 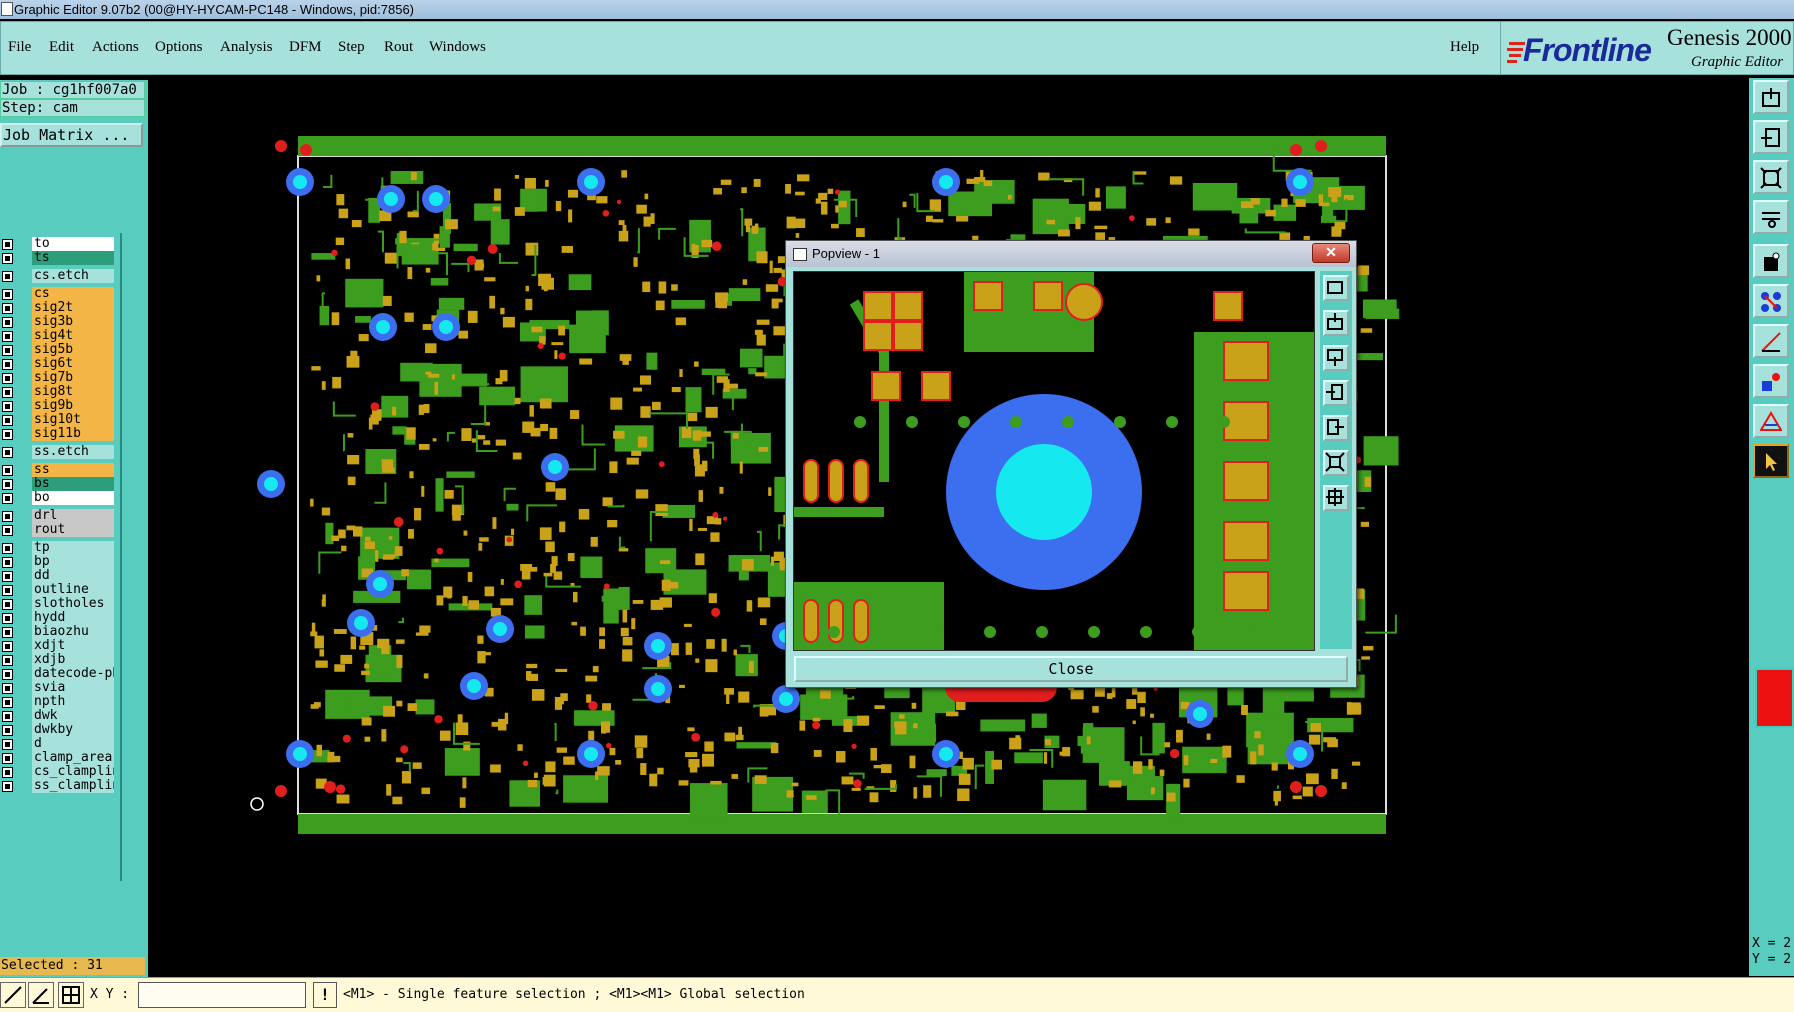 What do you see at coordinates (1336, 463) in the screenshot?
I see `popview-zoom-out-button` at bounding box center [1336, 463].